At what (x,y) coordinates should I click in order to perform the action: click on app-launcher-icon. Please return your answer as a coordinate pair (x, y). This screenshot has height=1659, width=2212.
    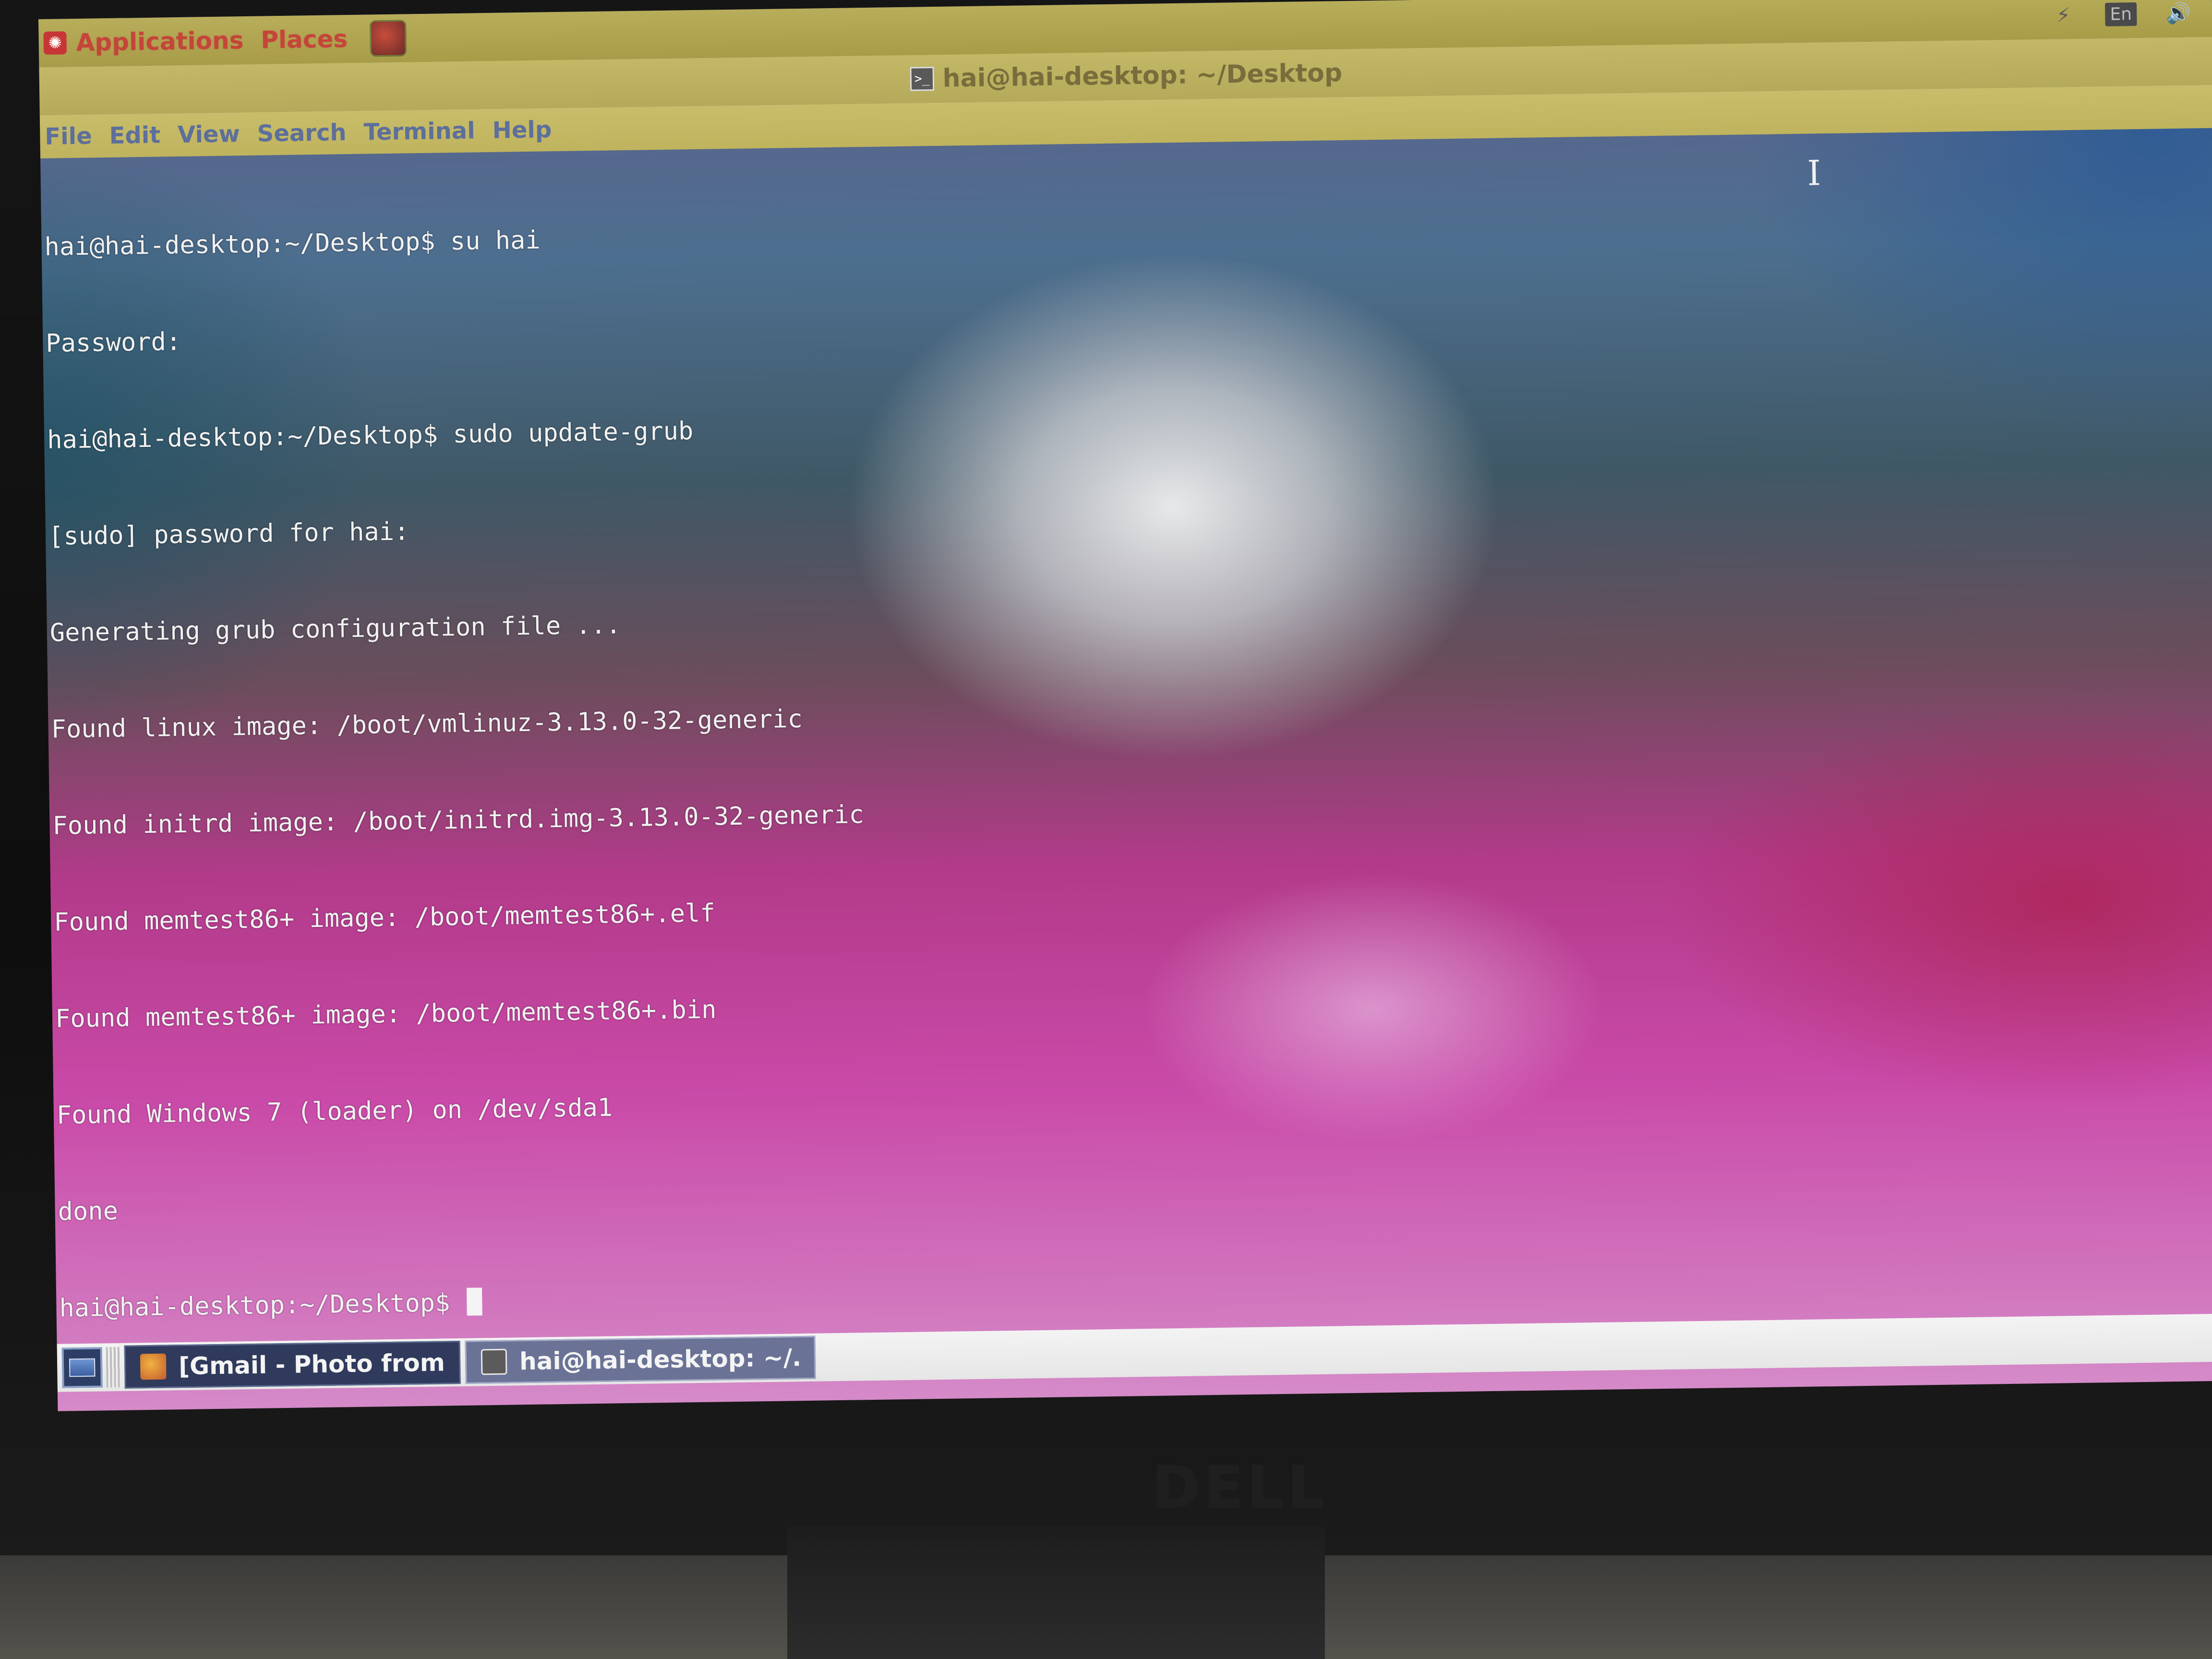
    Looking at the image, I should click on (388, 38).